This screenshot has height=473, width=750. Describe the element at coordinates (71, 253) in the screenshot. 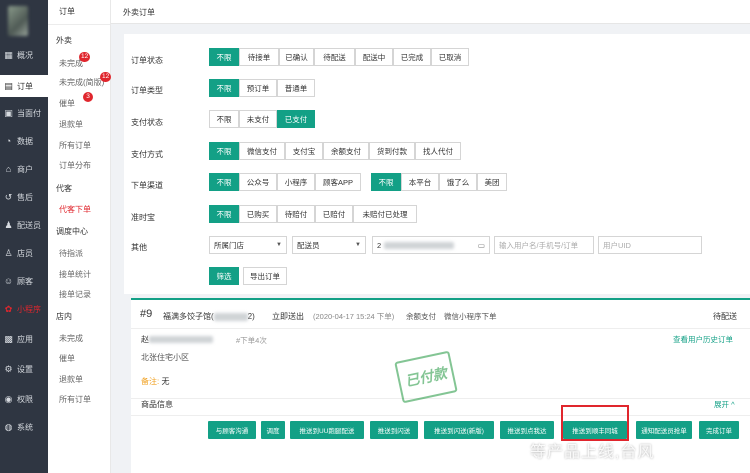

I see `sub-item-pending-assign: 待指派` at that location.